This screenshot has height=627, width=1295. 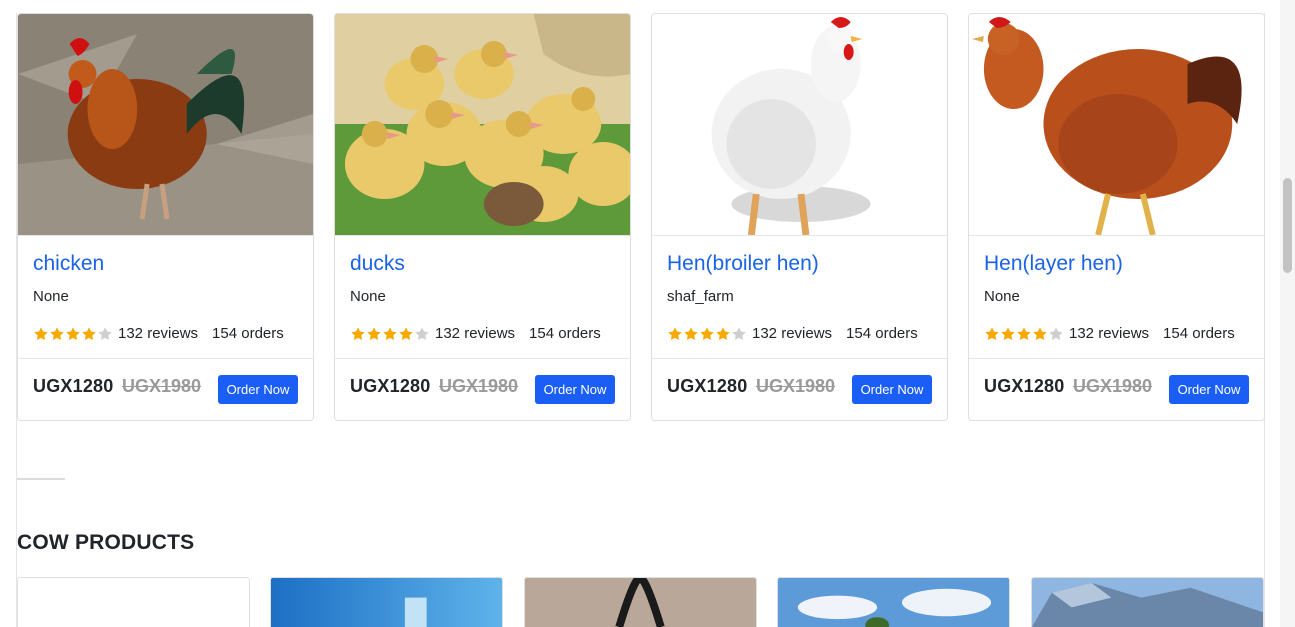 What do you see at coordinates (700, 296) in the screenshot?
I see `product-seller: shaf_farm` at bounding box center [700, 296].